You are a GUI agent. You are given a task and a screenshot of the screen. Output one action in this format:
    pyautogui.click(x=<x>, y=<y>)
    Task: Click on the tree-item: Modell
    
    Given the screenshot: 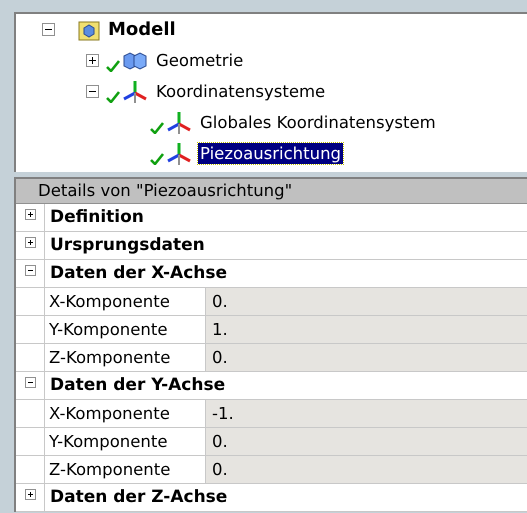 What is the action you would take?
    pyautogui.click(x=142, y=29)
    